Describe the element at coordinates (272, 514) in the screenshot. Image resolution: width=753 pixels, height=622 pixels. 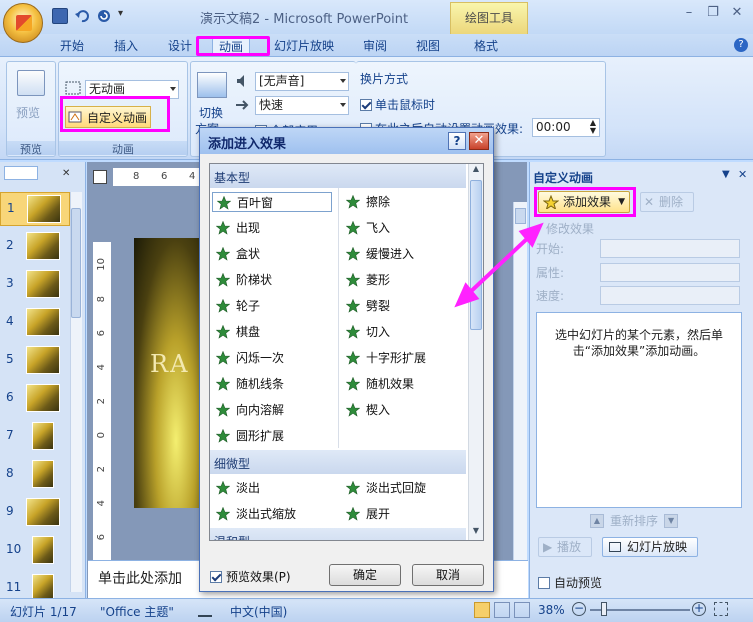
I see `effect-item: 淡出式缩放` at that location.